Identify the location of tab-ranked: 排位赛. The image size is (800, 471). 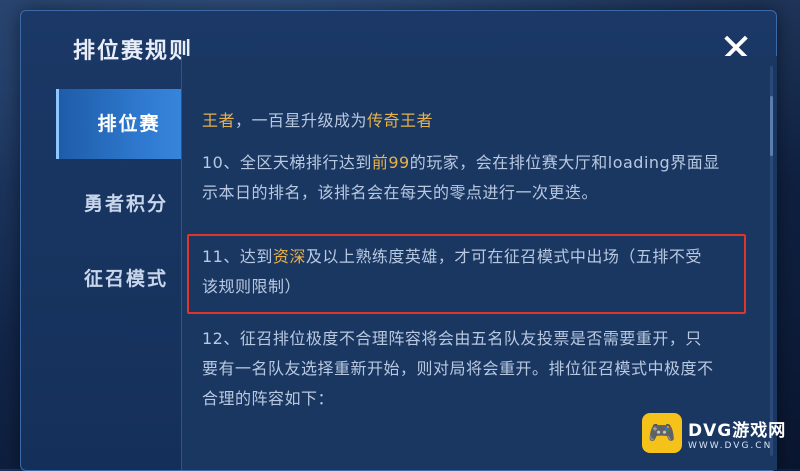
(127, 124).